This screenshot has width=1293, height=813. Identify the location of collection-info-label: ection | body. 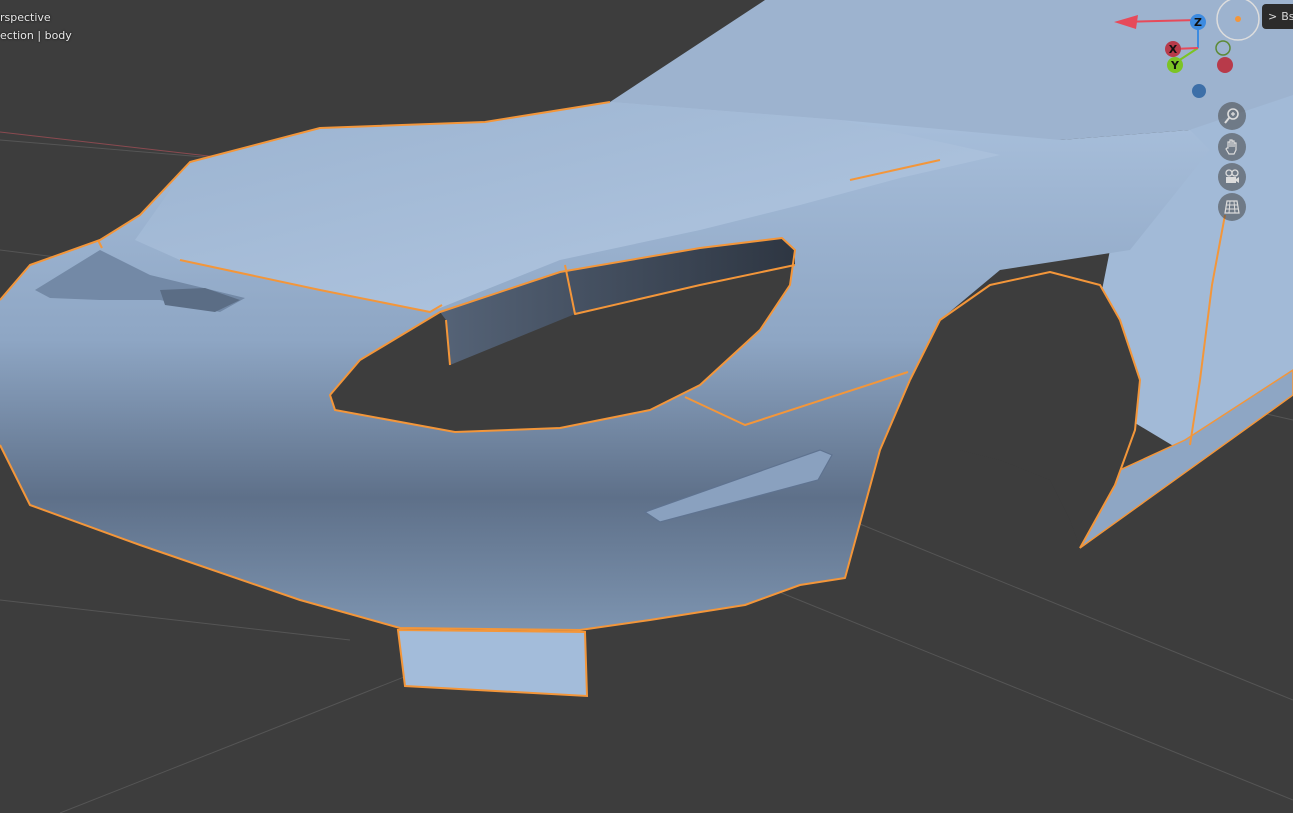
(36, 35).